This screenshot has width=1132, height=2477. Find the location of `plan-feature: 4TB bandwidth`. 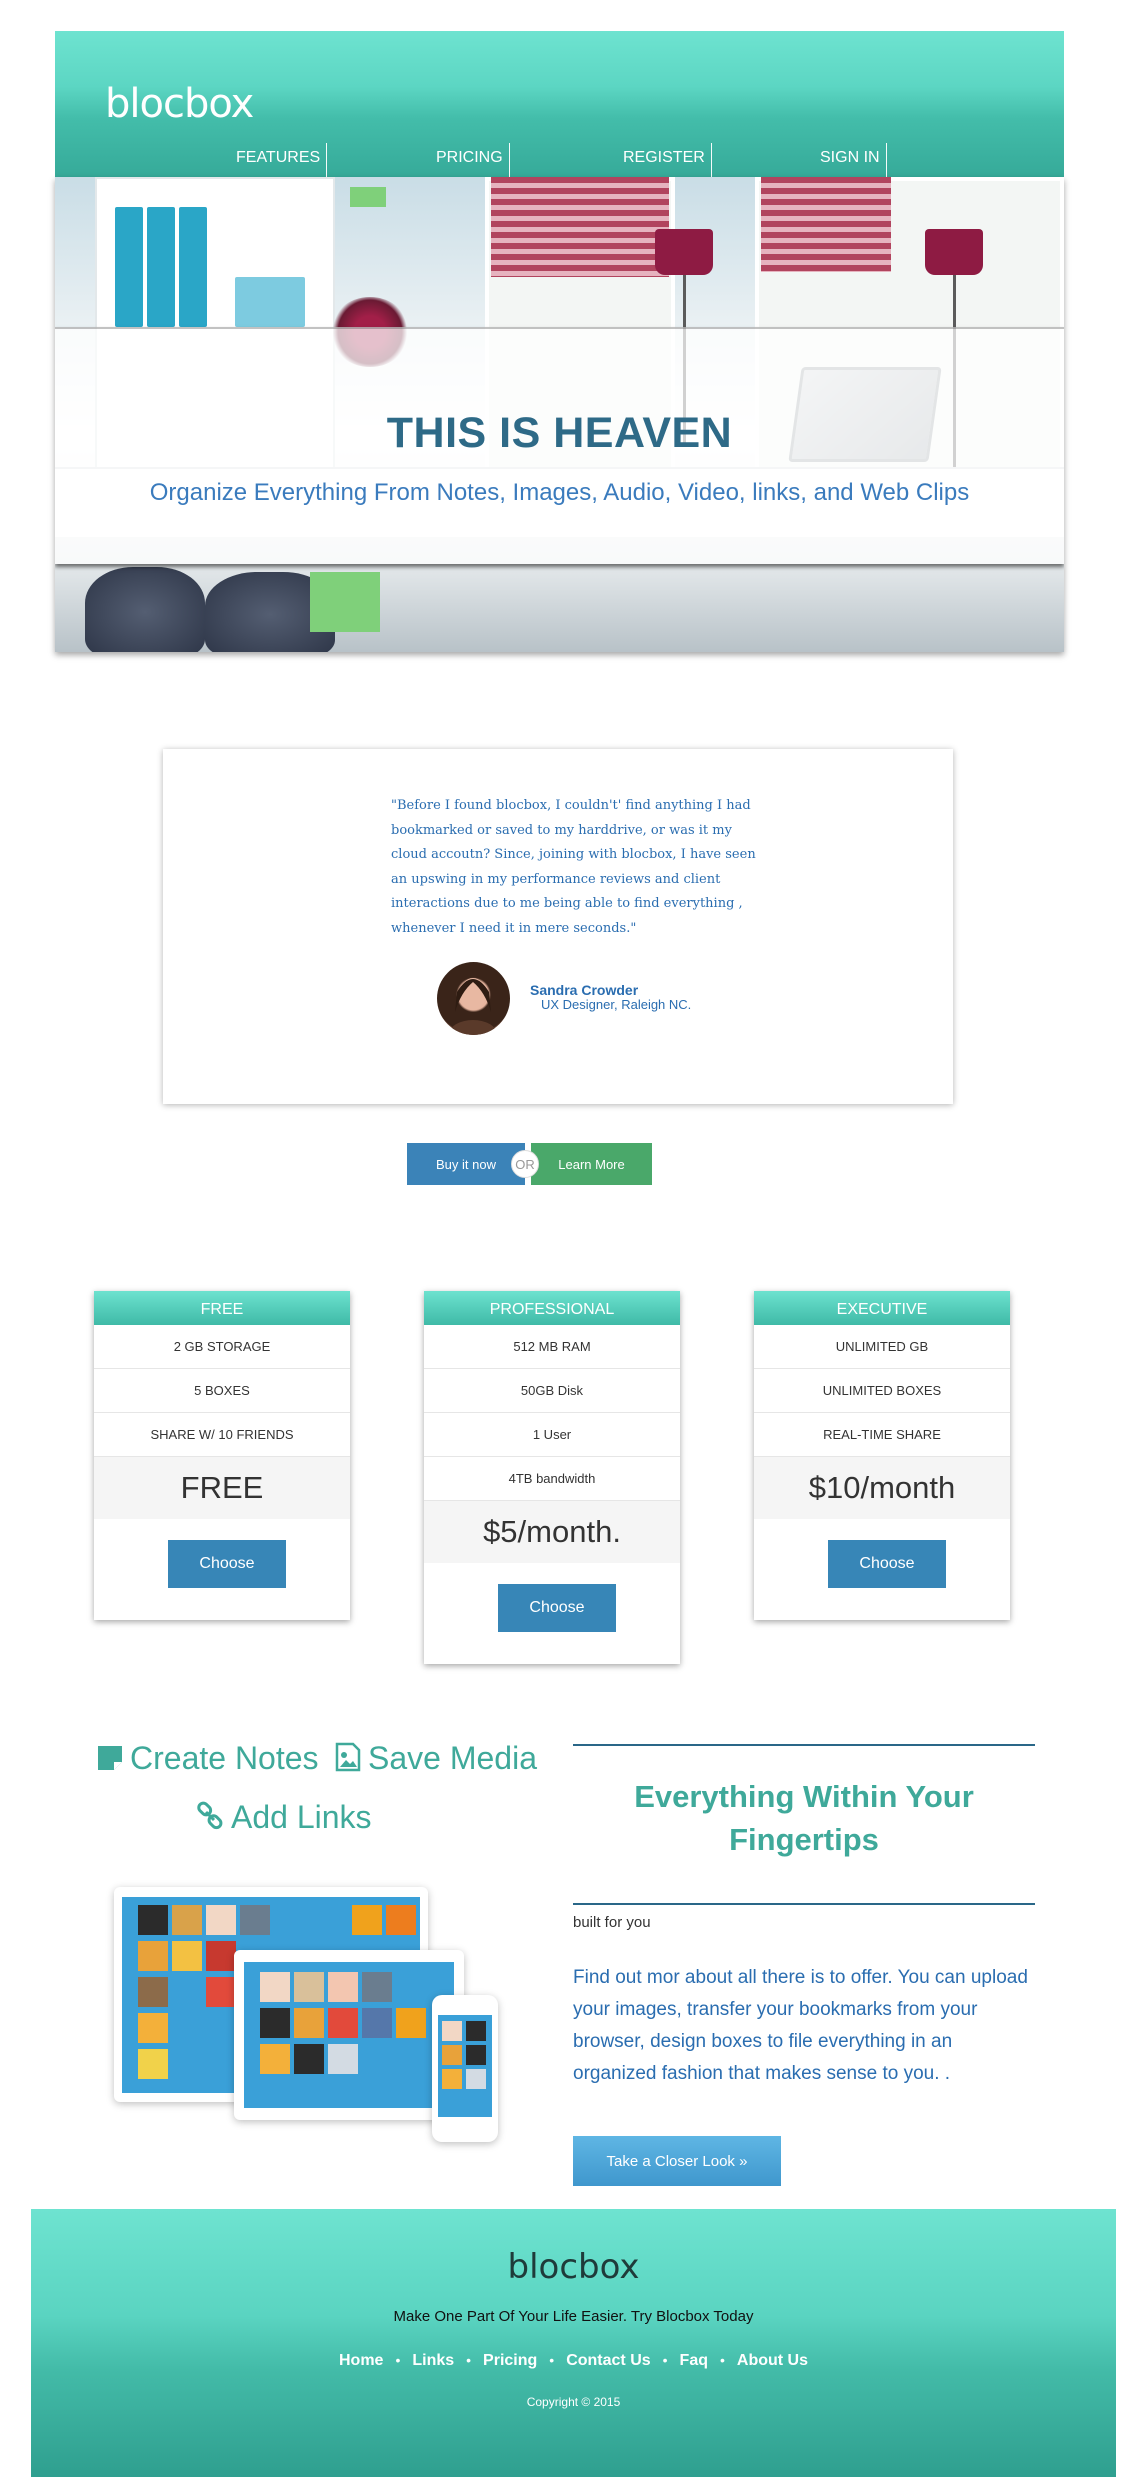

plan-feature: 4TB bandwidth is located at coordinates (552, 1479).